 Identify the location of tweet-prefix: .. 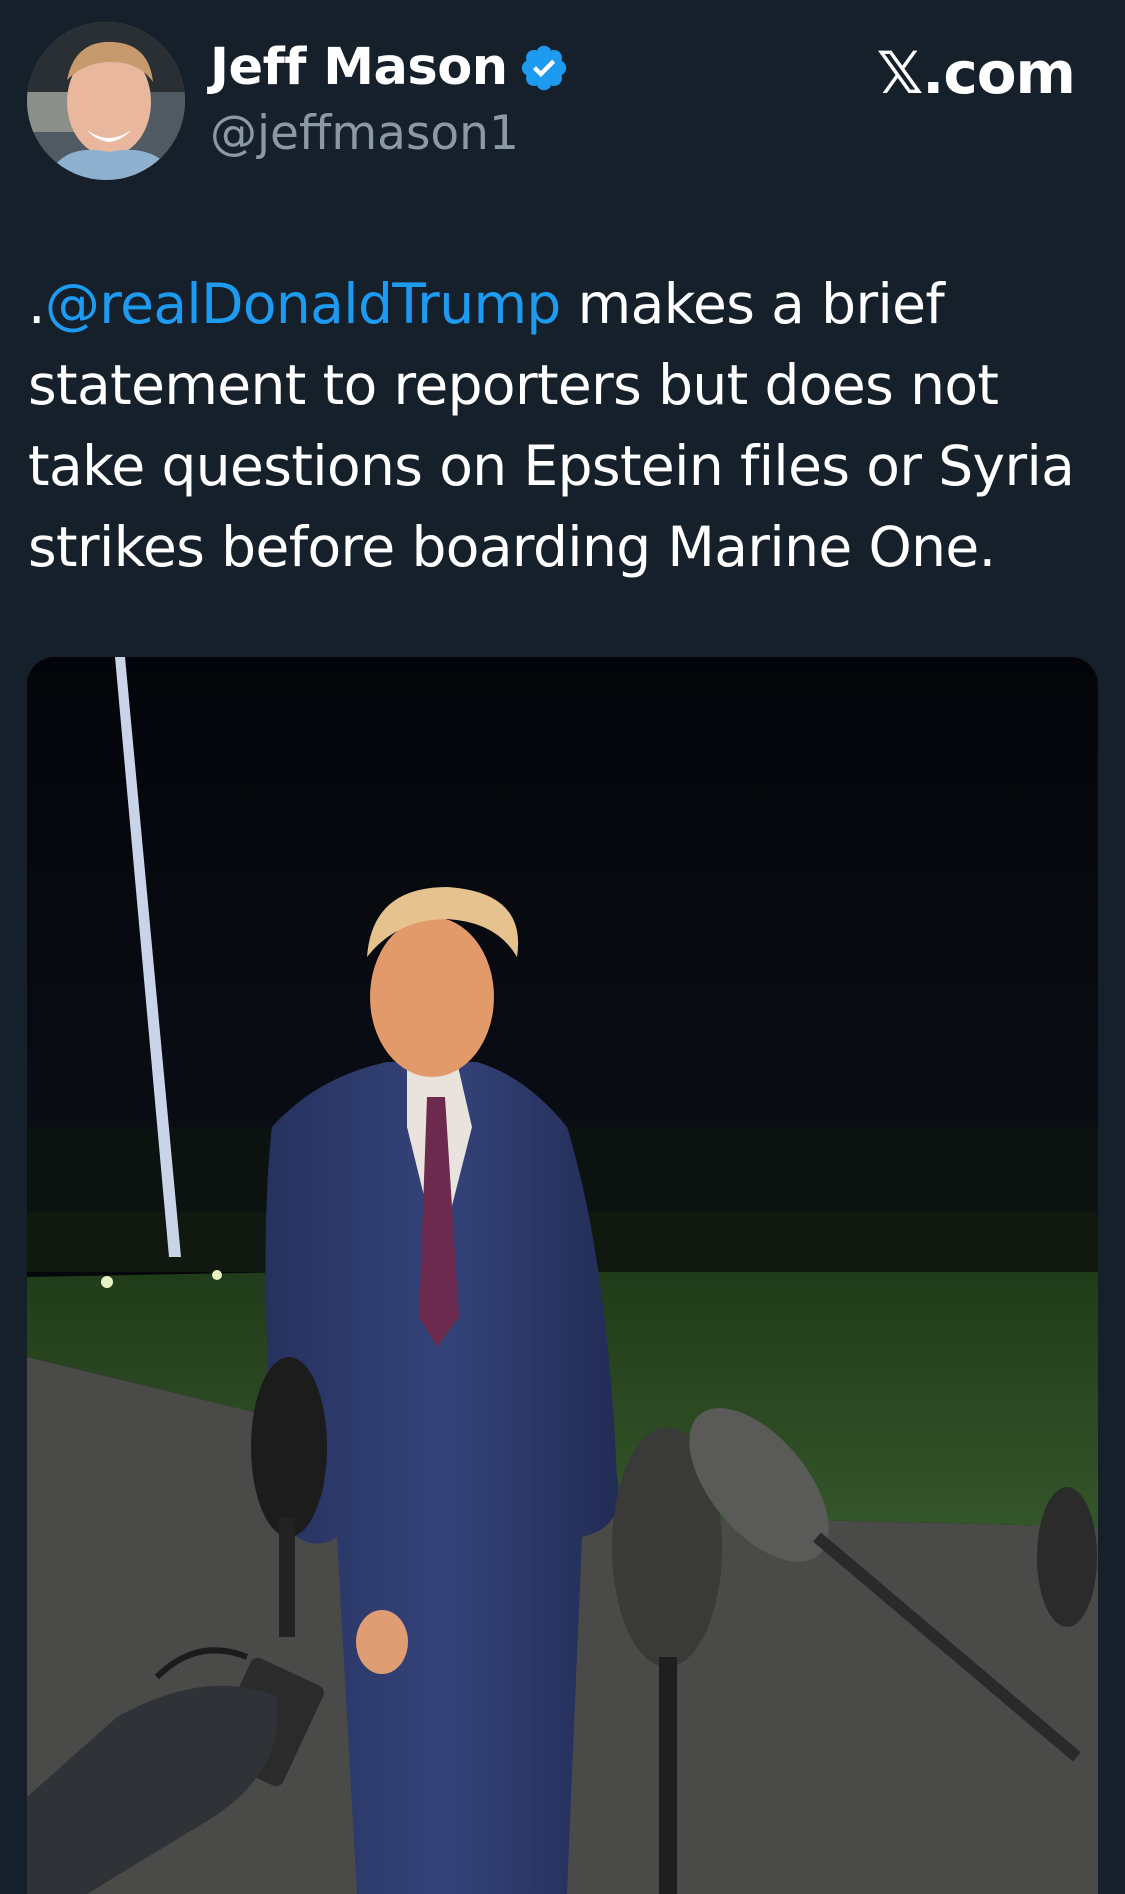
(36, 304).